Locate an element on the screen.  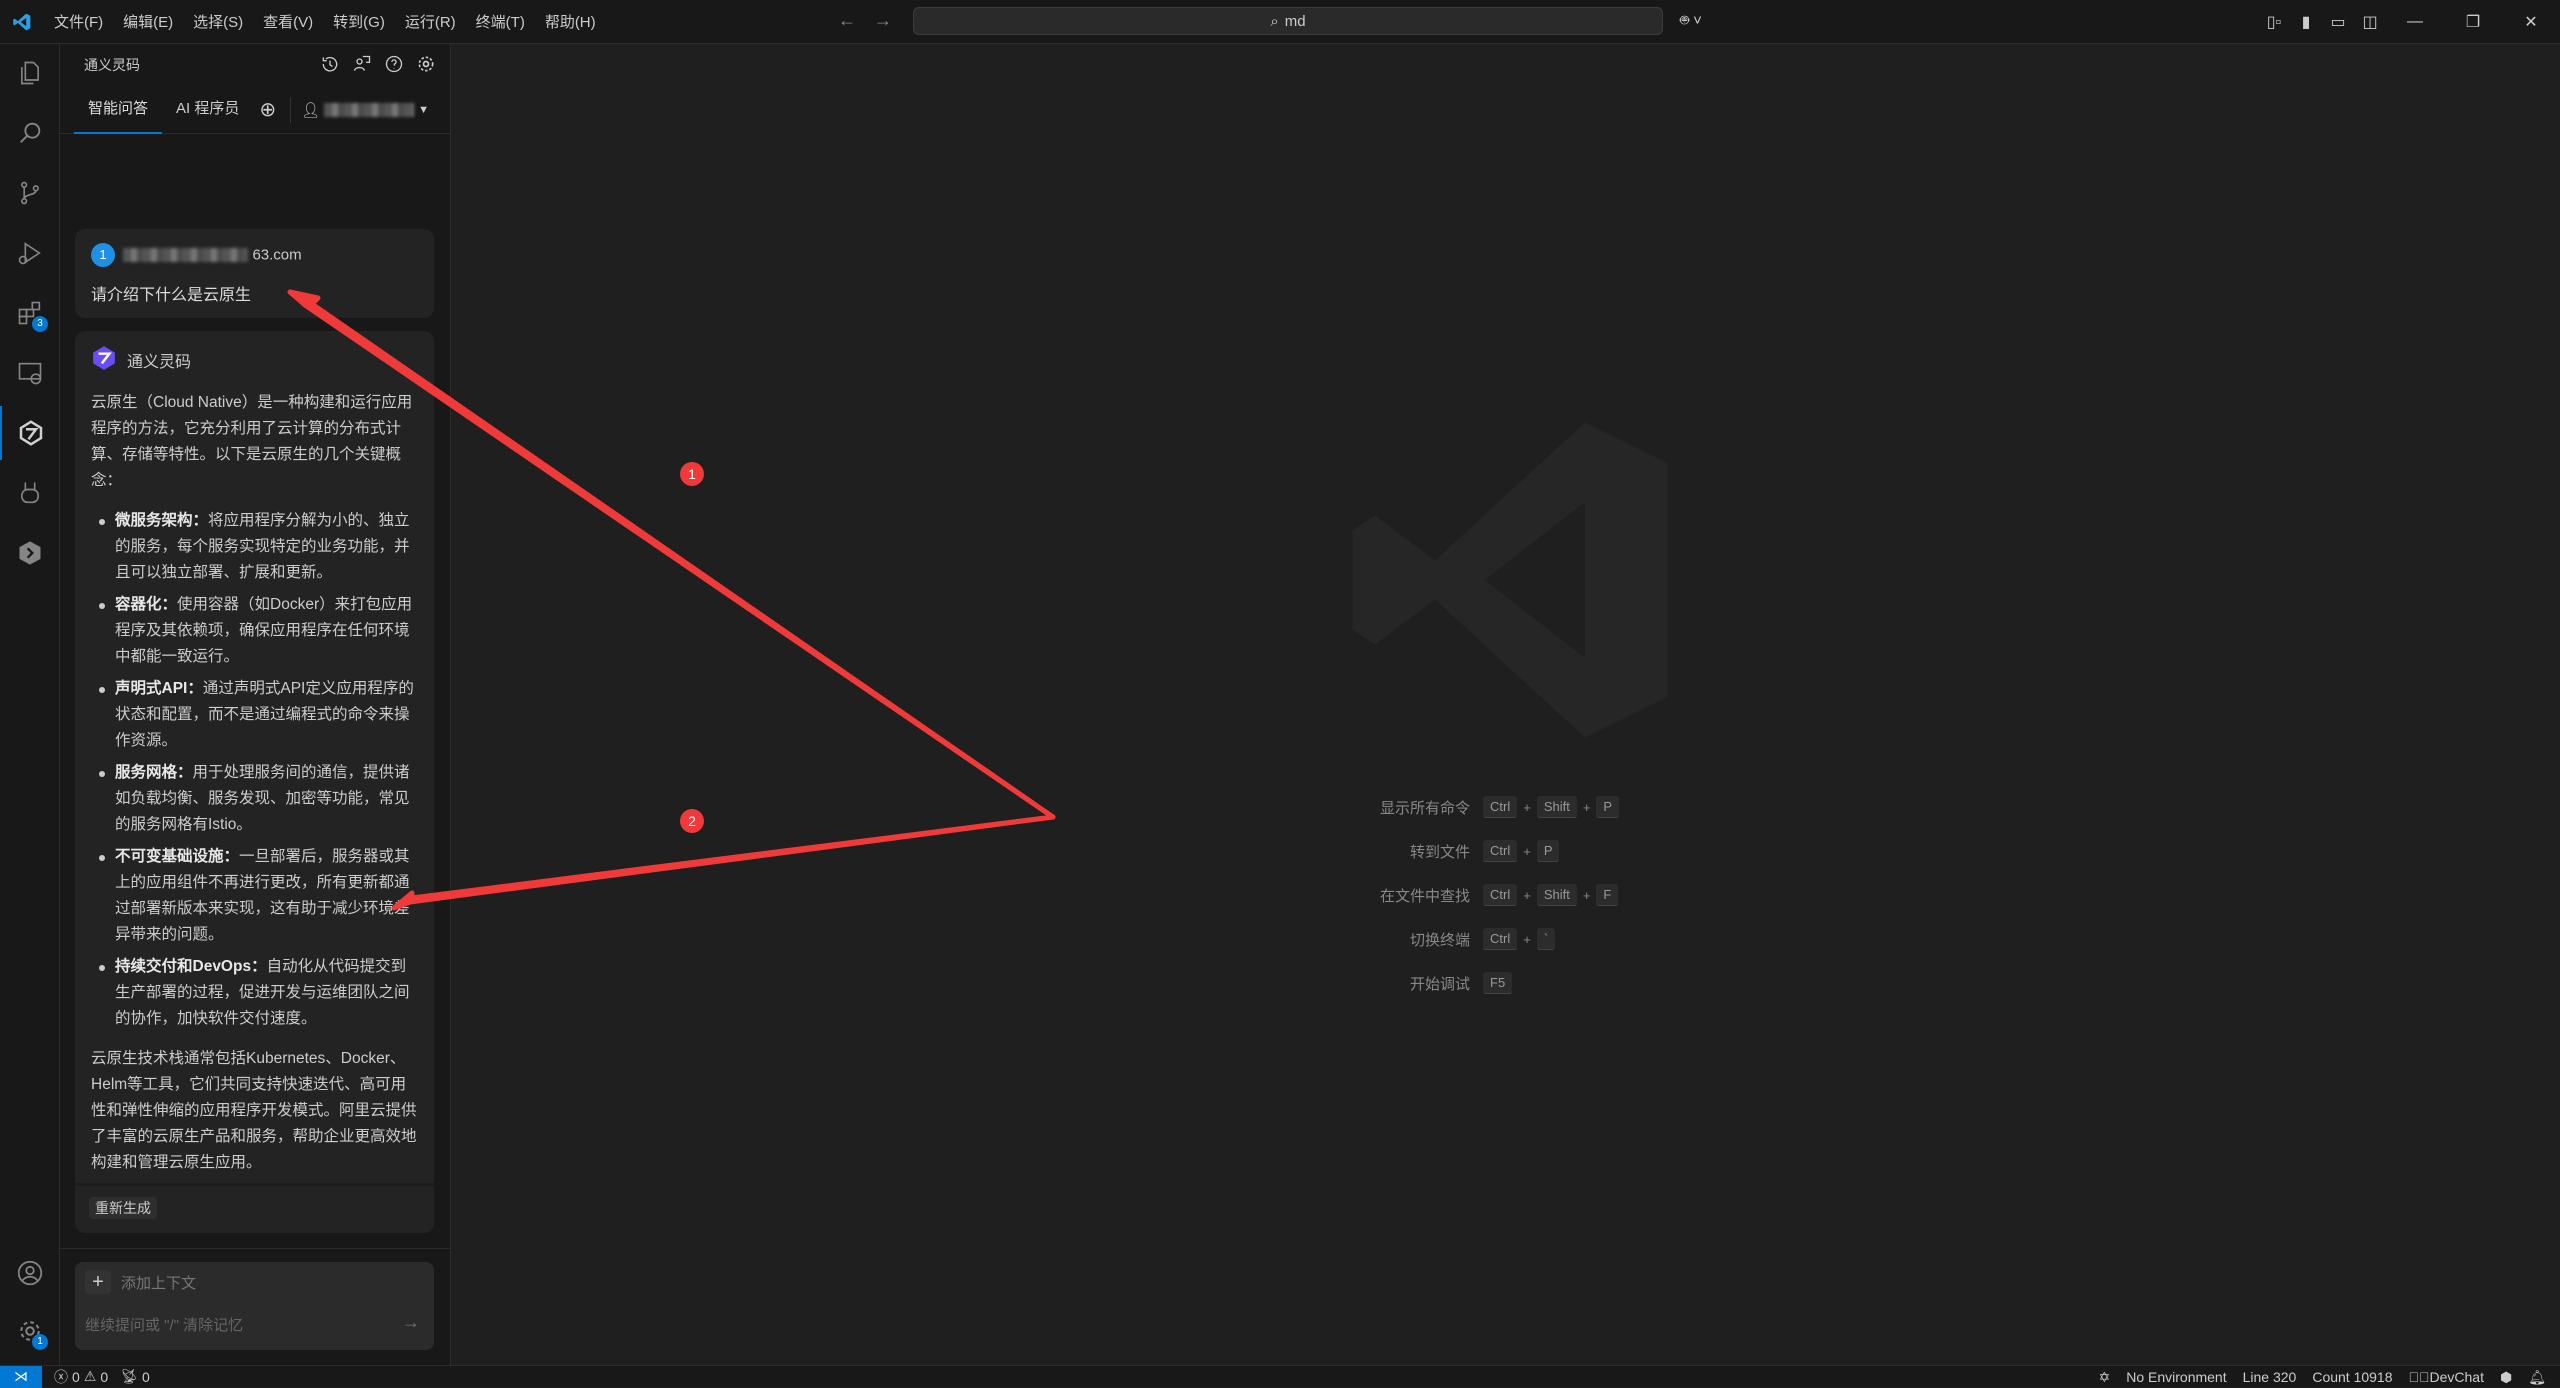
codegeex-icon is located at coordinates (30, 553).